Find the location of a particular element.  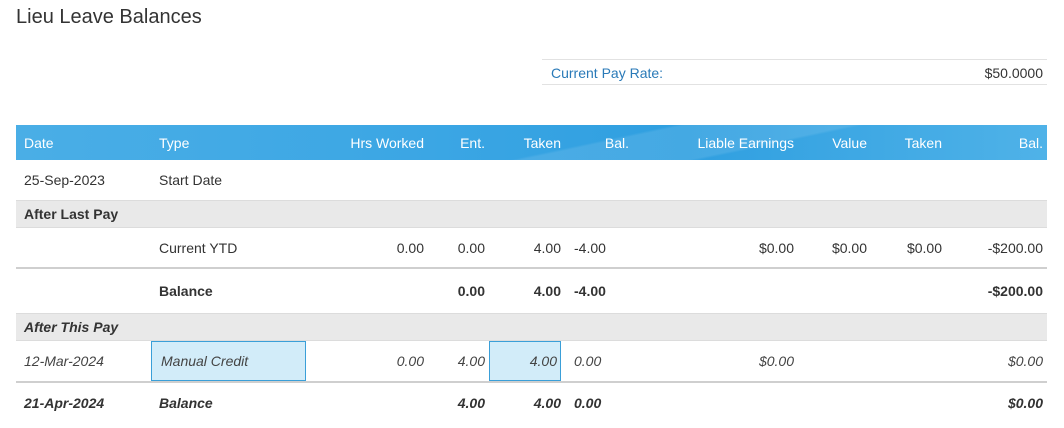

pay-rate-label: Current Pay Rate: is located at coordinates (607, 73).